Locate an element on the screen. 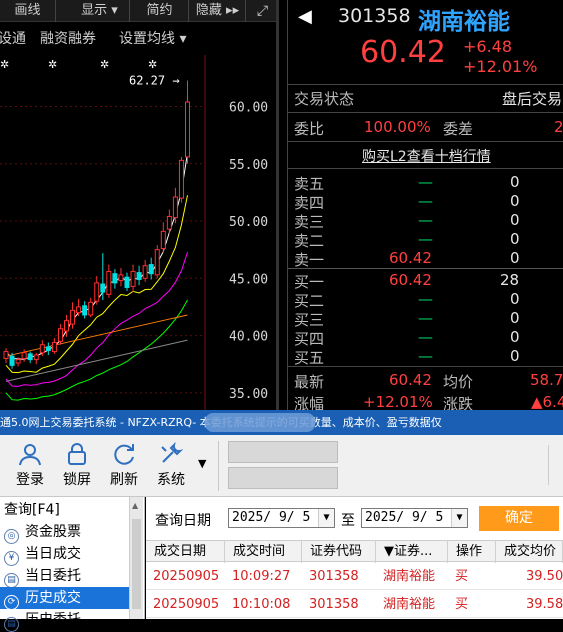  table-header: 成交日期 成交时间 证券代码 ▼证券... 操作 成交均价 is located at coordinates (354, 551).